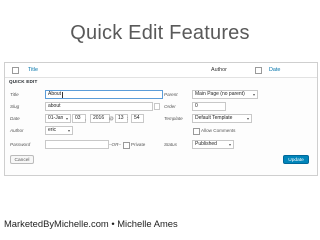  What do you see at coordinates (15, 118) in the screenshot?
I see `date-label: Date` at bounding box center [15, 118].